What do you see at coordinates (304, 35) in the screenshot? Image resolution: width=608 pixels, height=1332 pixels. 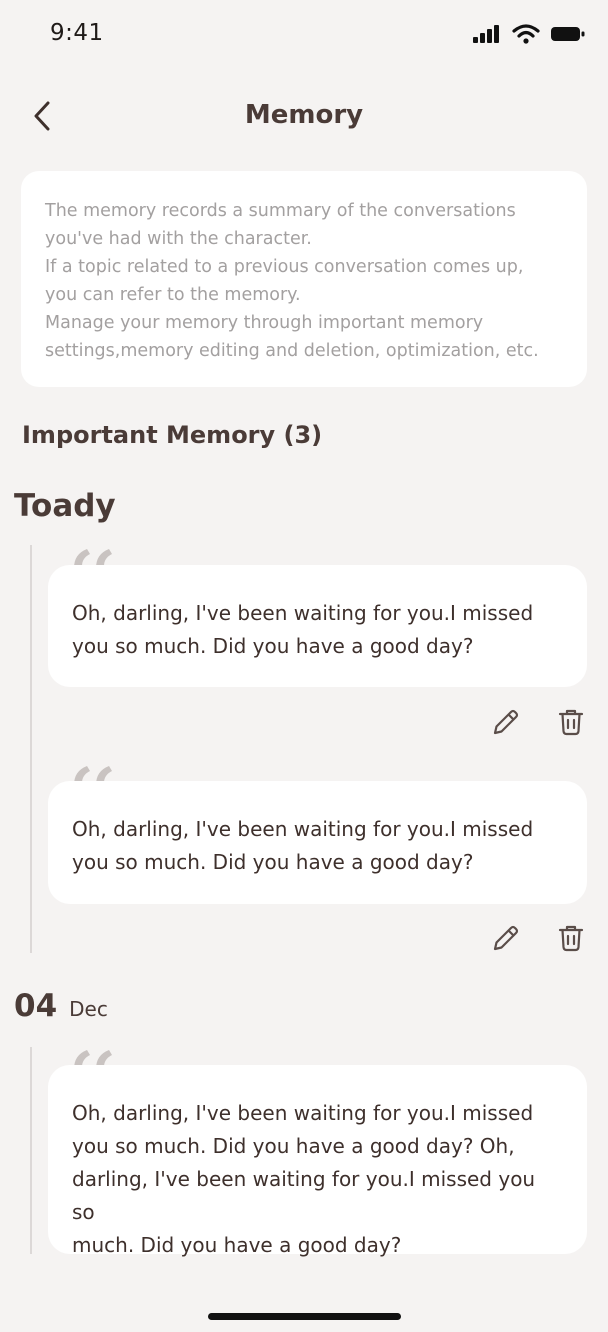 I see `status-bar: 9:41` at bounding box center [304, 35].